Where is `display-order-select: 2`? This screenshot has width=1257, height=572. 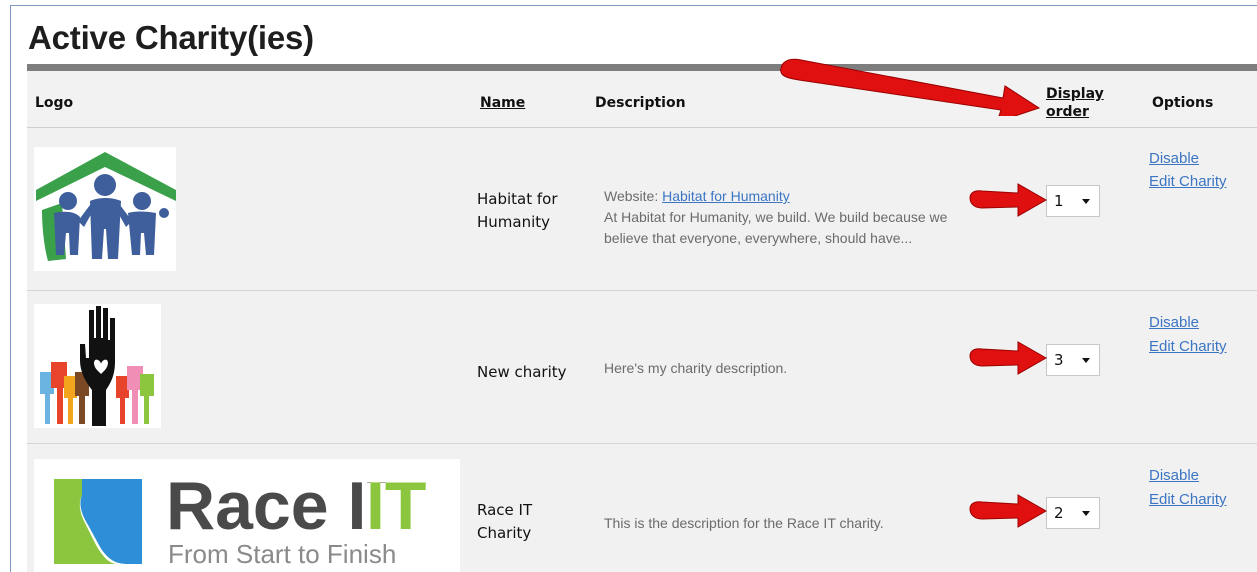
display-order-select: 2 is located at coordinates (1073, 513).